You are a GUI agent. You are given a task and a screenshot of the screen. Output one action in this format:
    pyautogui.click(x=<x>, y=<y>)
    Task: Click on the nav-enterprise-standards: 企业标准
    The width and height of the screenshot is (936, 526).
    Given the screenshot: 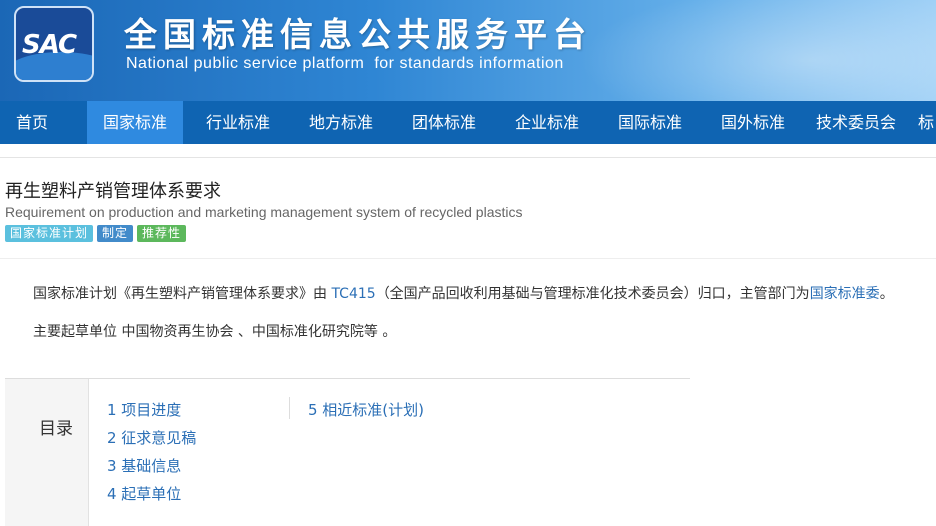 What is the action you would take?
    pyautogui.click(x=547, y=122)
    